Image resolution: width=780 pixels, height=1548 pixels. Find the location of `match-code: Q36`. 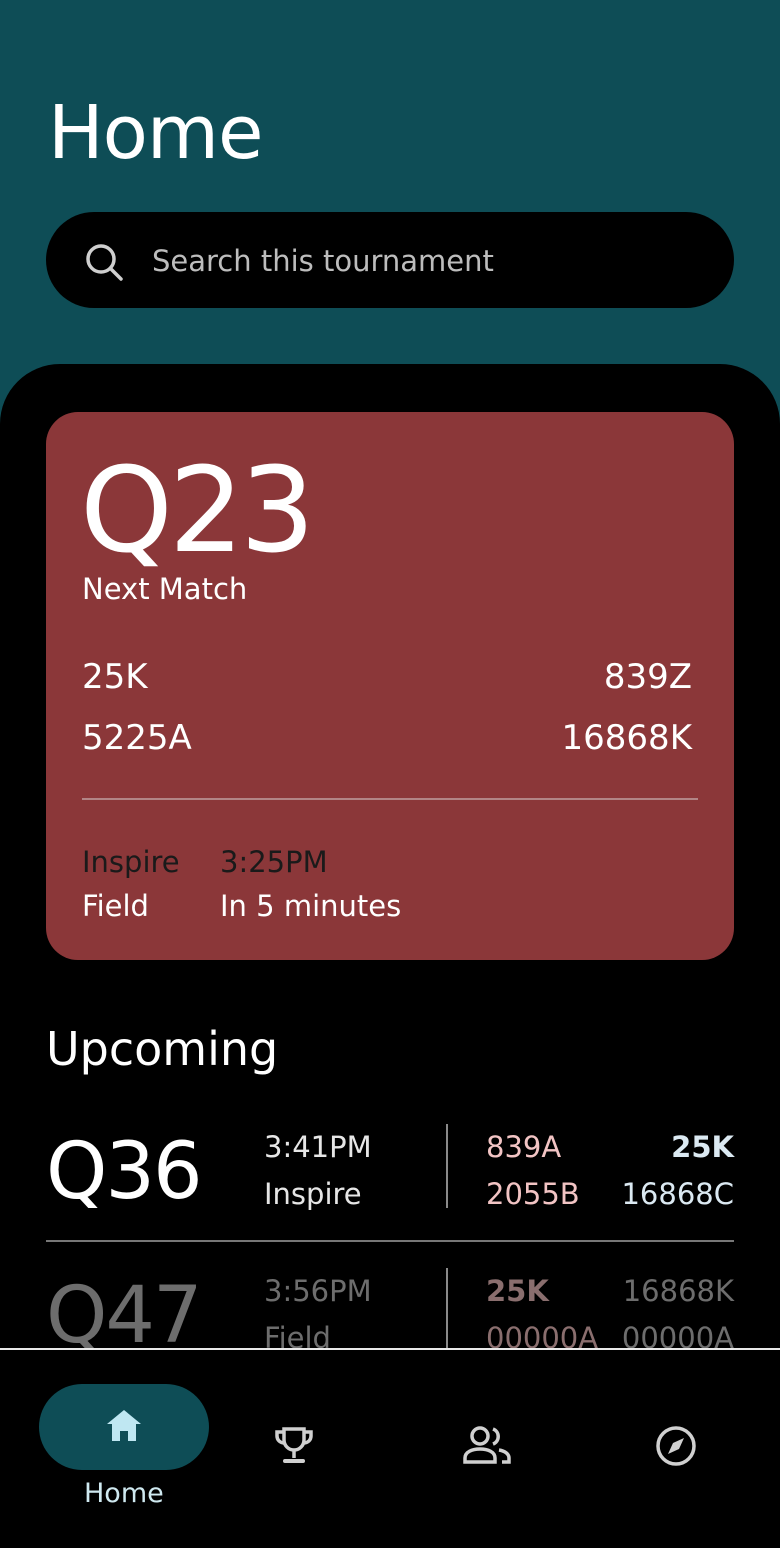

match-code: Q36 is located at coordinates (124, 1172).